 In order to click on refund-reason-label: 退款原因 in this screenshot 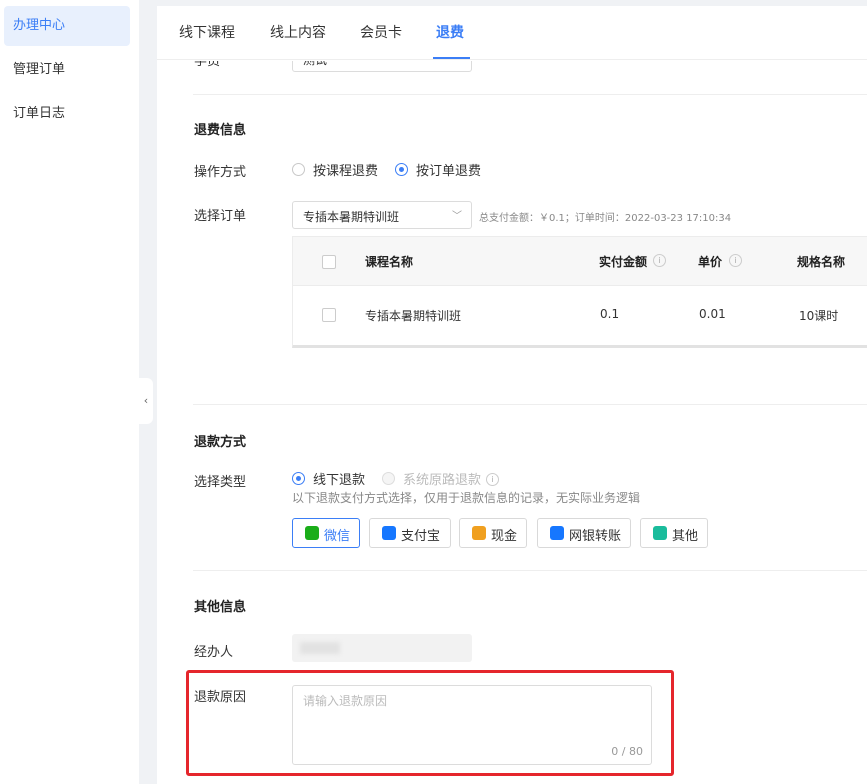, I will do `click(220, 697)`.